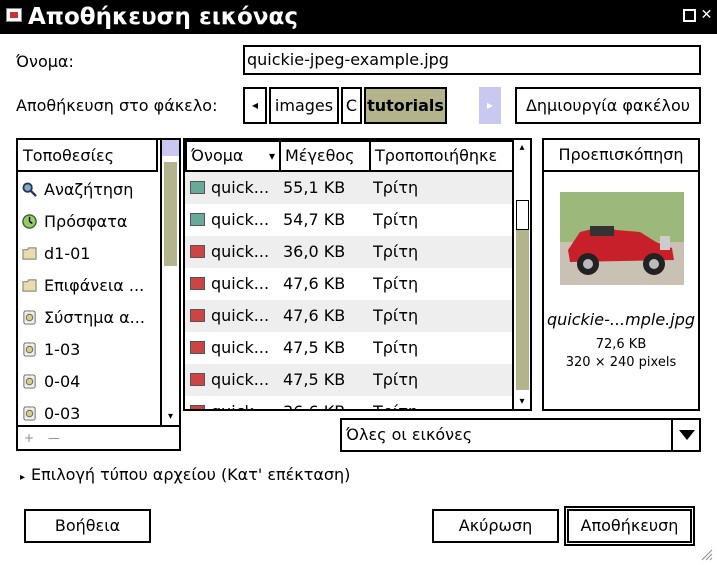  I want to click on file-list-header: Όνομα ▾ Μέγεθος Τροποποιήθηκε, so click(357, 156).